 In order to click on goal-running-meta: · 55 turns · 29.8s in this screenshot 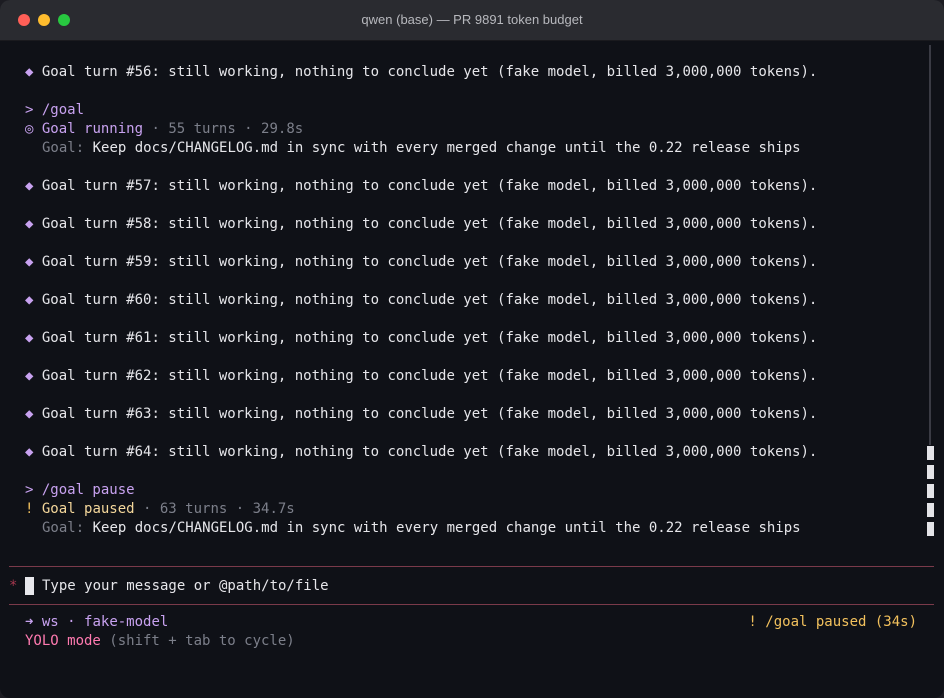, I will do `click(223, 129)`.